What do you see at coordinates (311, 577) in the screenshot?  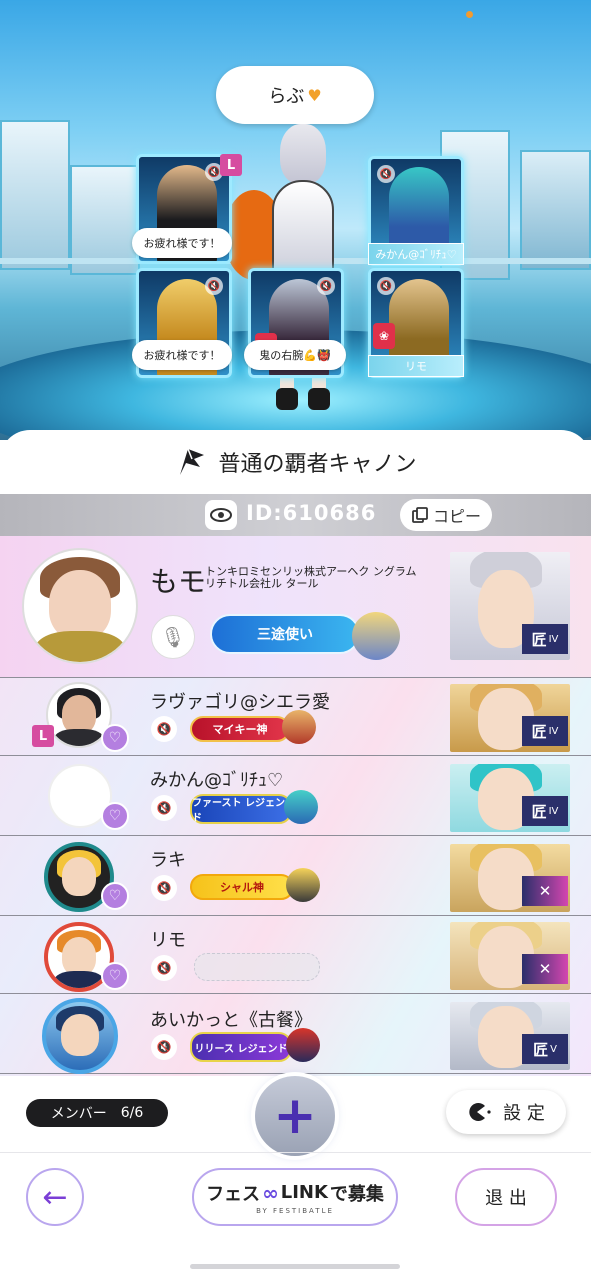 I see `member-corp-text: トンキロミセンリッ株式アーヘク ングラムリチトル会社ル タール` at bounding box center [311, 577].